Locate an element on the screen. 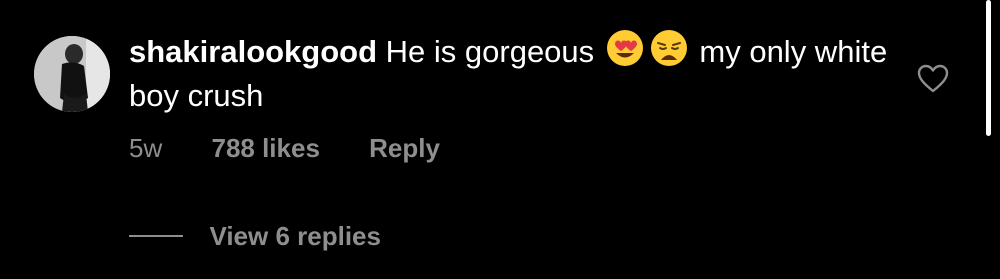 The width and height of the screenshot is (1000, 279). heart-eyes-emoji is located at coordinates (625, 48).